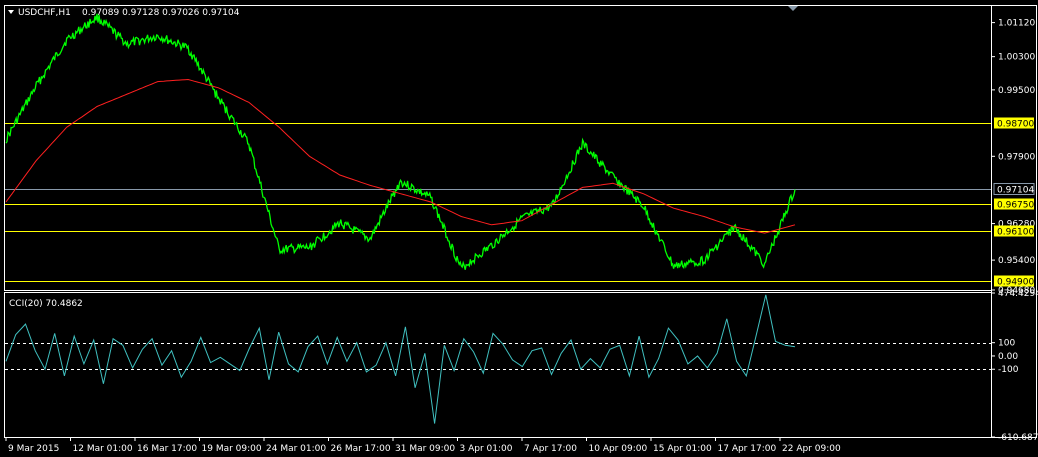 The width and height of the screenshot is (1038, 457). I want to click on indicator-tick-label: -610.6873, so click(1018, 438).